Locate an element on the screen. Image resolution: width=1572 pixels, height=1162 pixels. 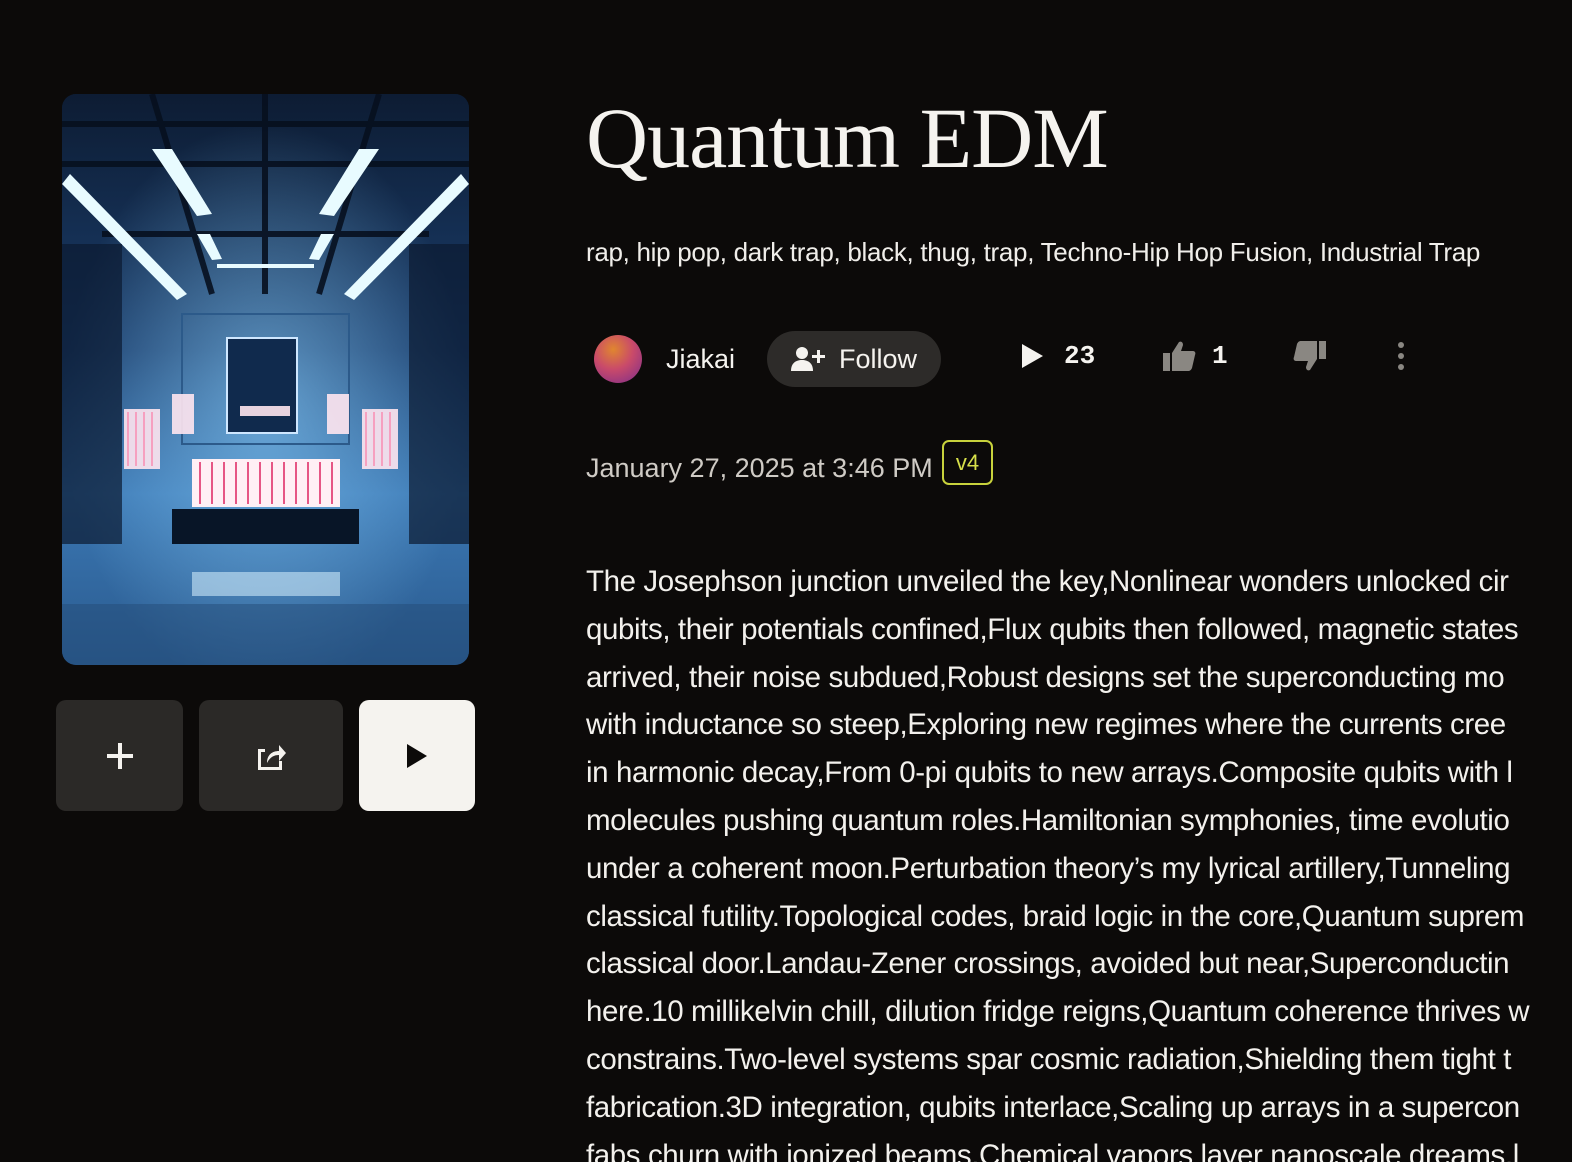
like-button: 1 is located at coordinates (1195, 356).